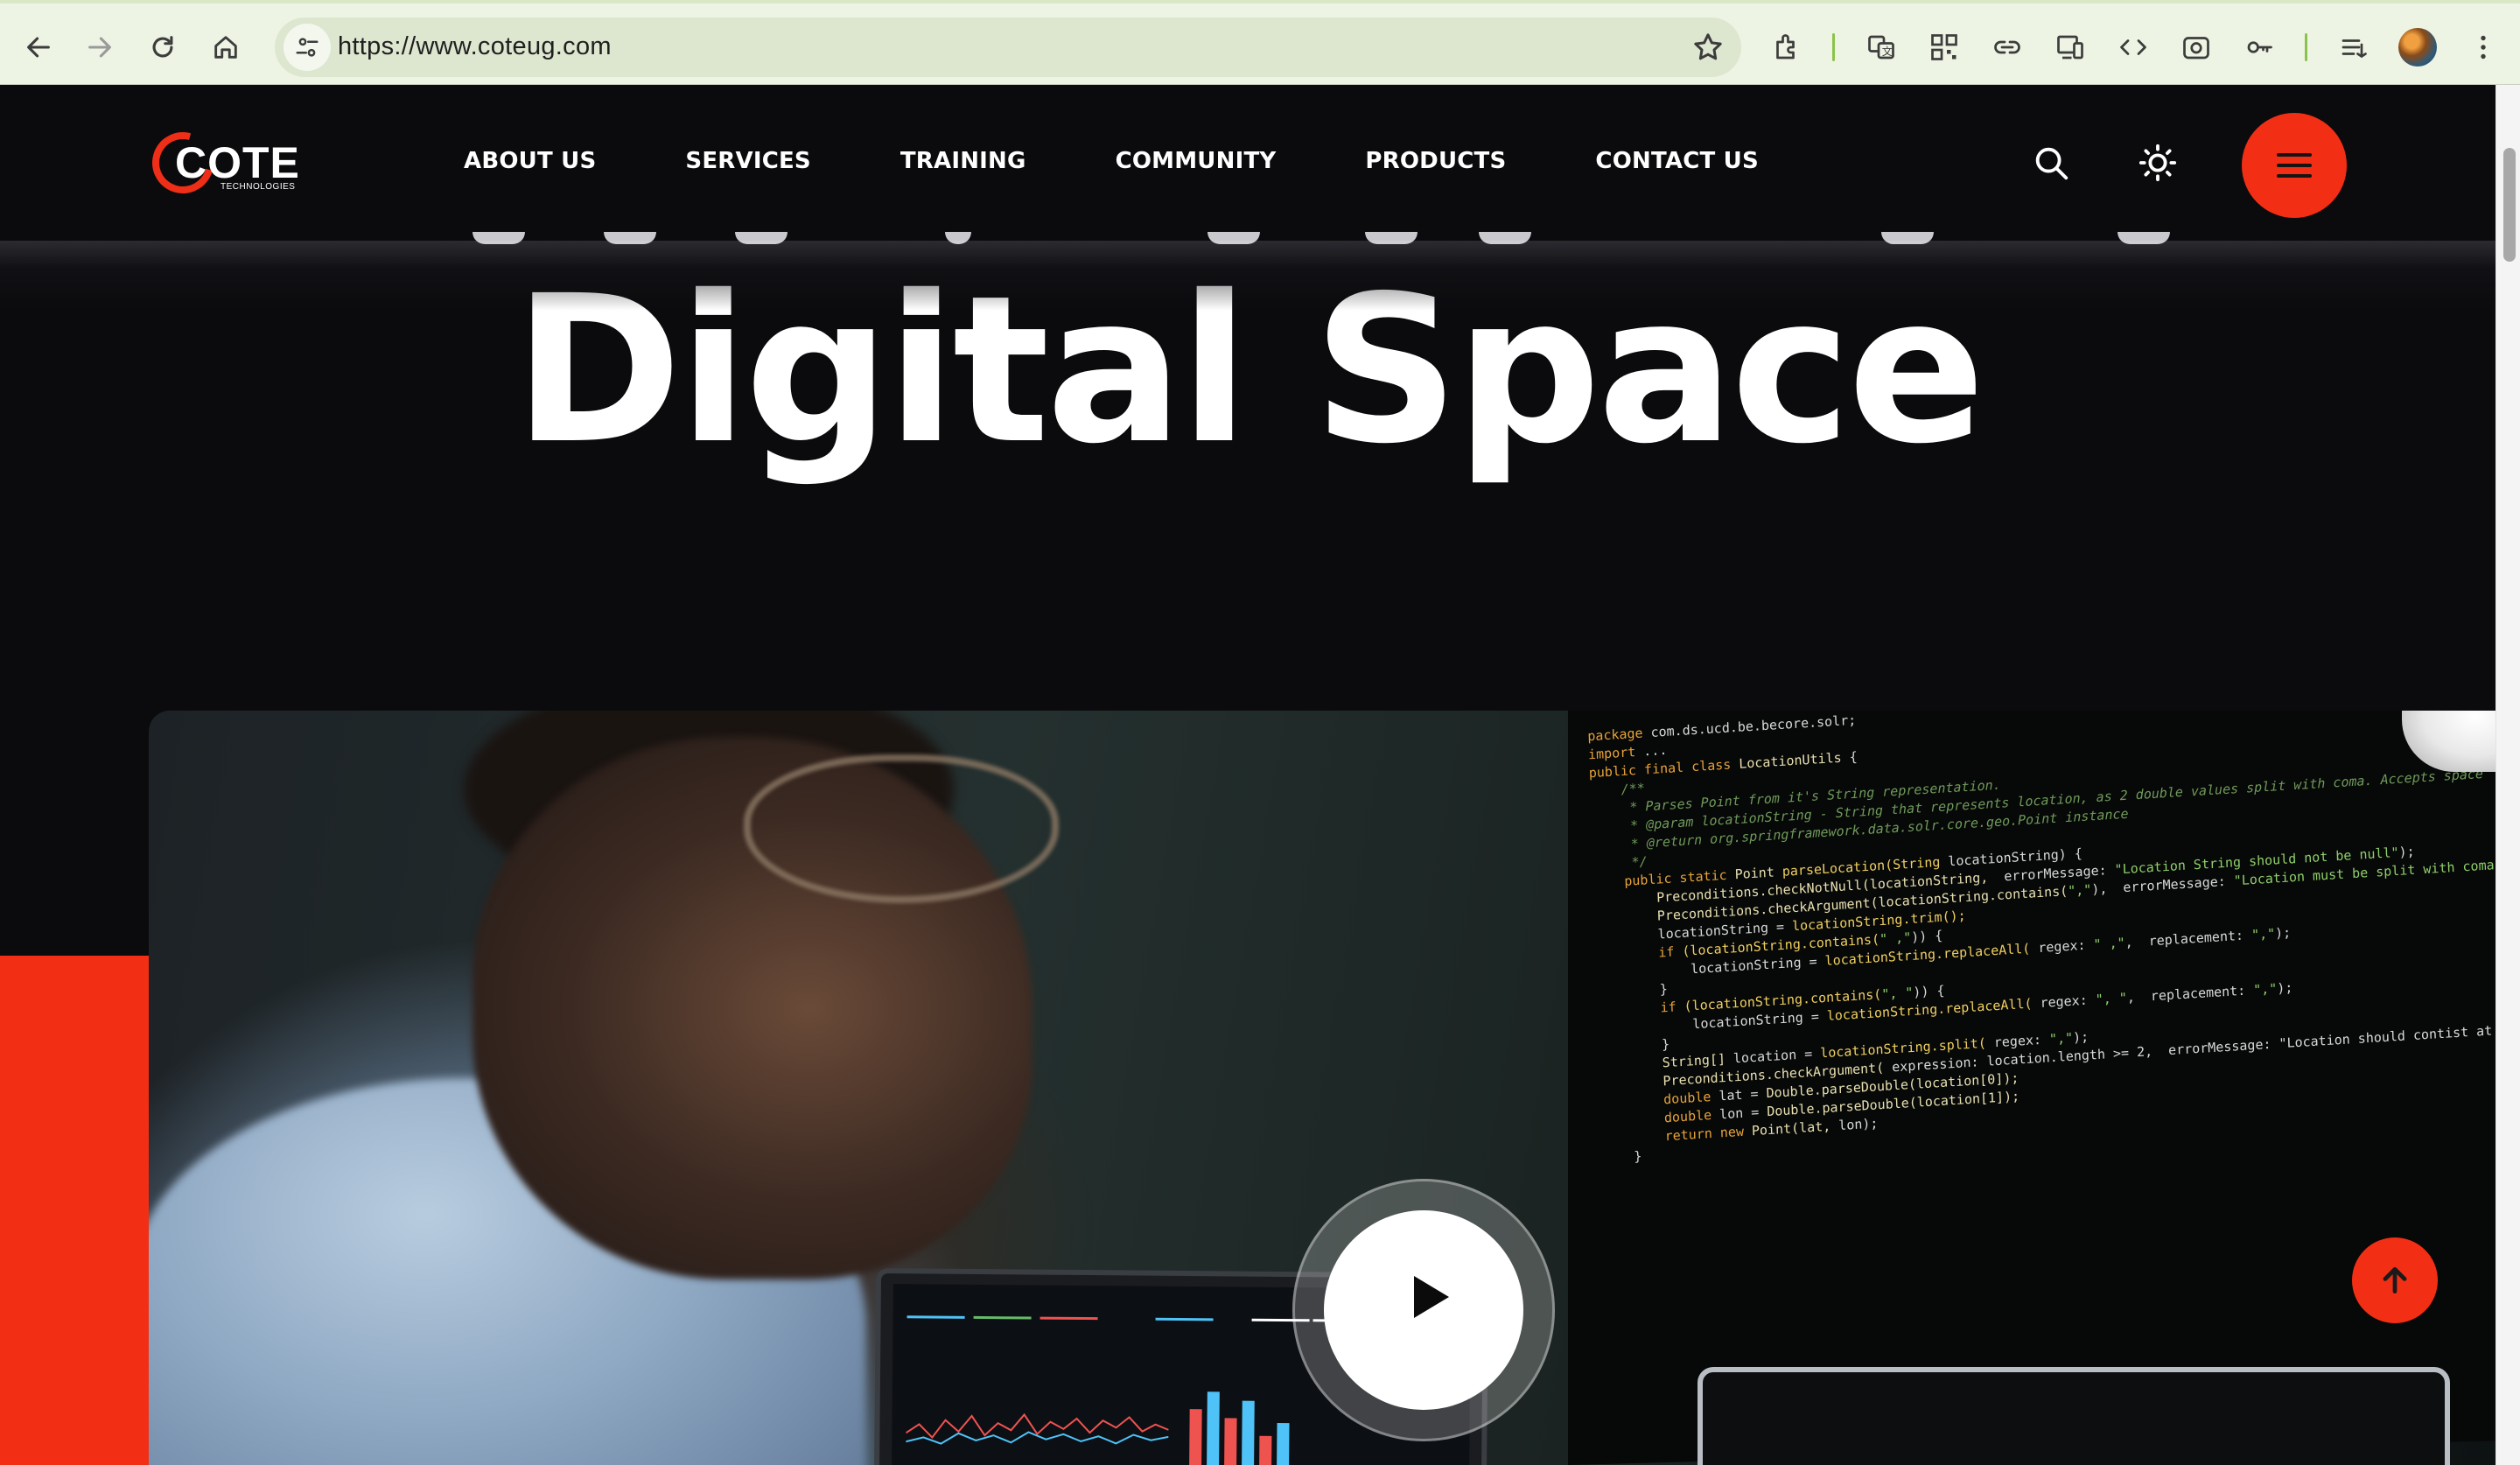  I want to click on search-button, so click(2051, 163).